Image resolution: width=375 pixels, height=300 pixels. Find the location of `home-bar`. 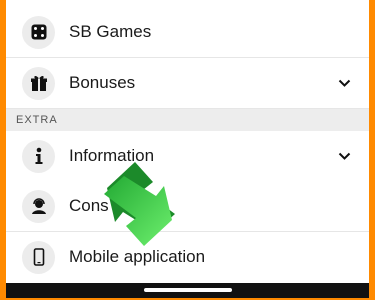

home-bar is located at coordinates (187, 290).